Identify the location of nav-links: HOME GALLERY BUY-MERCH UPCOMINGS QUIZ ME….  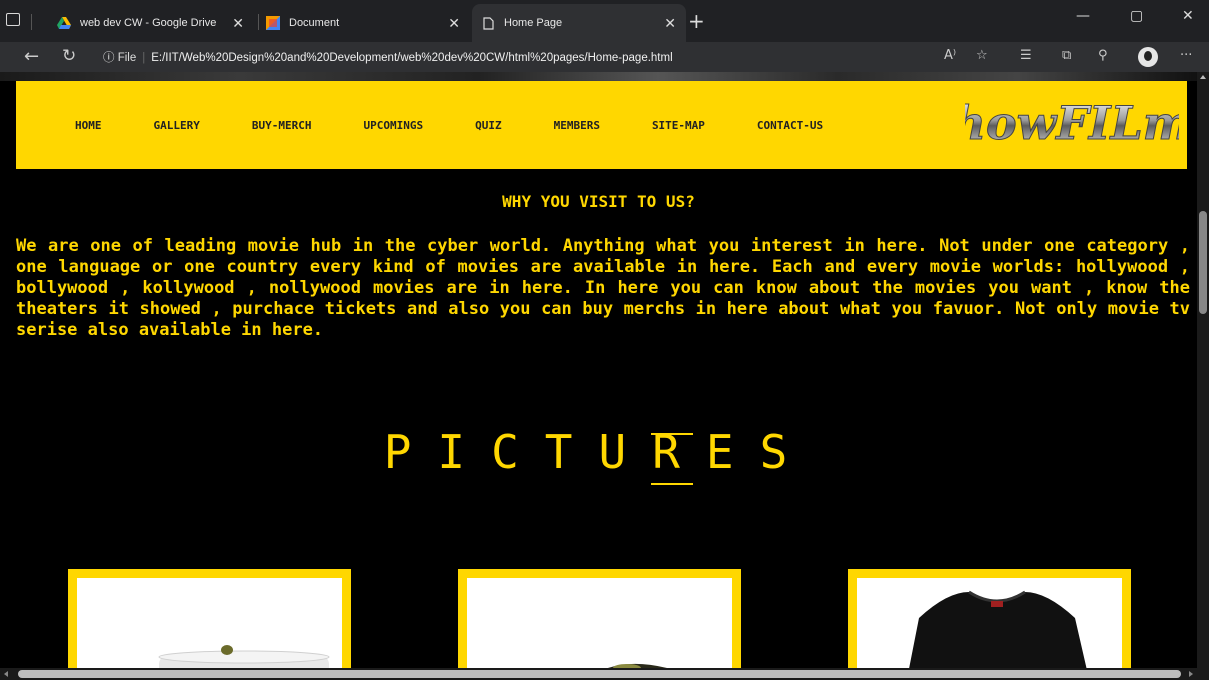
(449, 125).